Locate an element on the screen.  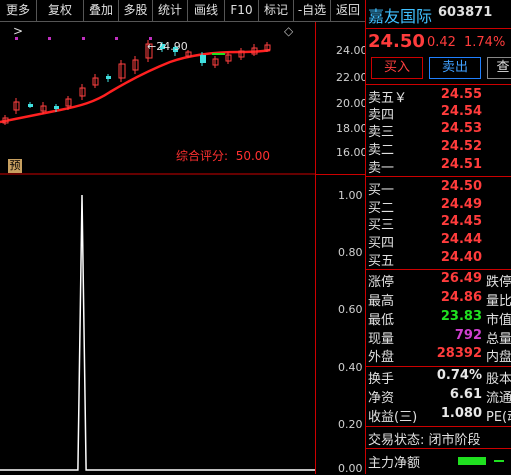
price-change-pct: 1.74% is located at coordinates (485, 42).